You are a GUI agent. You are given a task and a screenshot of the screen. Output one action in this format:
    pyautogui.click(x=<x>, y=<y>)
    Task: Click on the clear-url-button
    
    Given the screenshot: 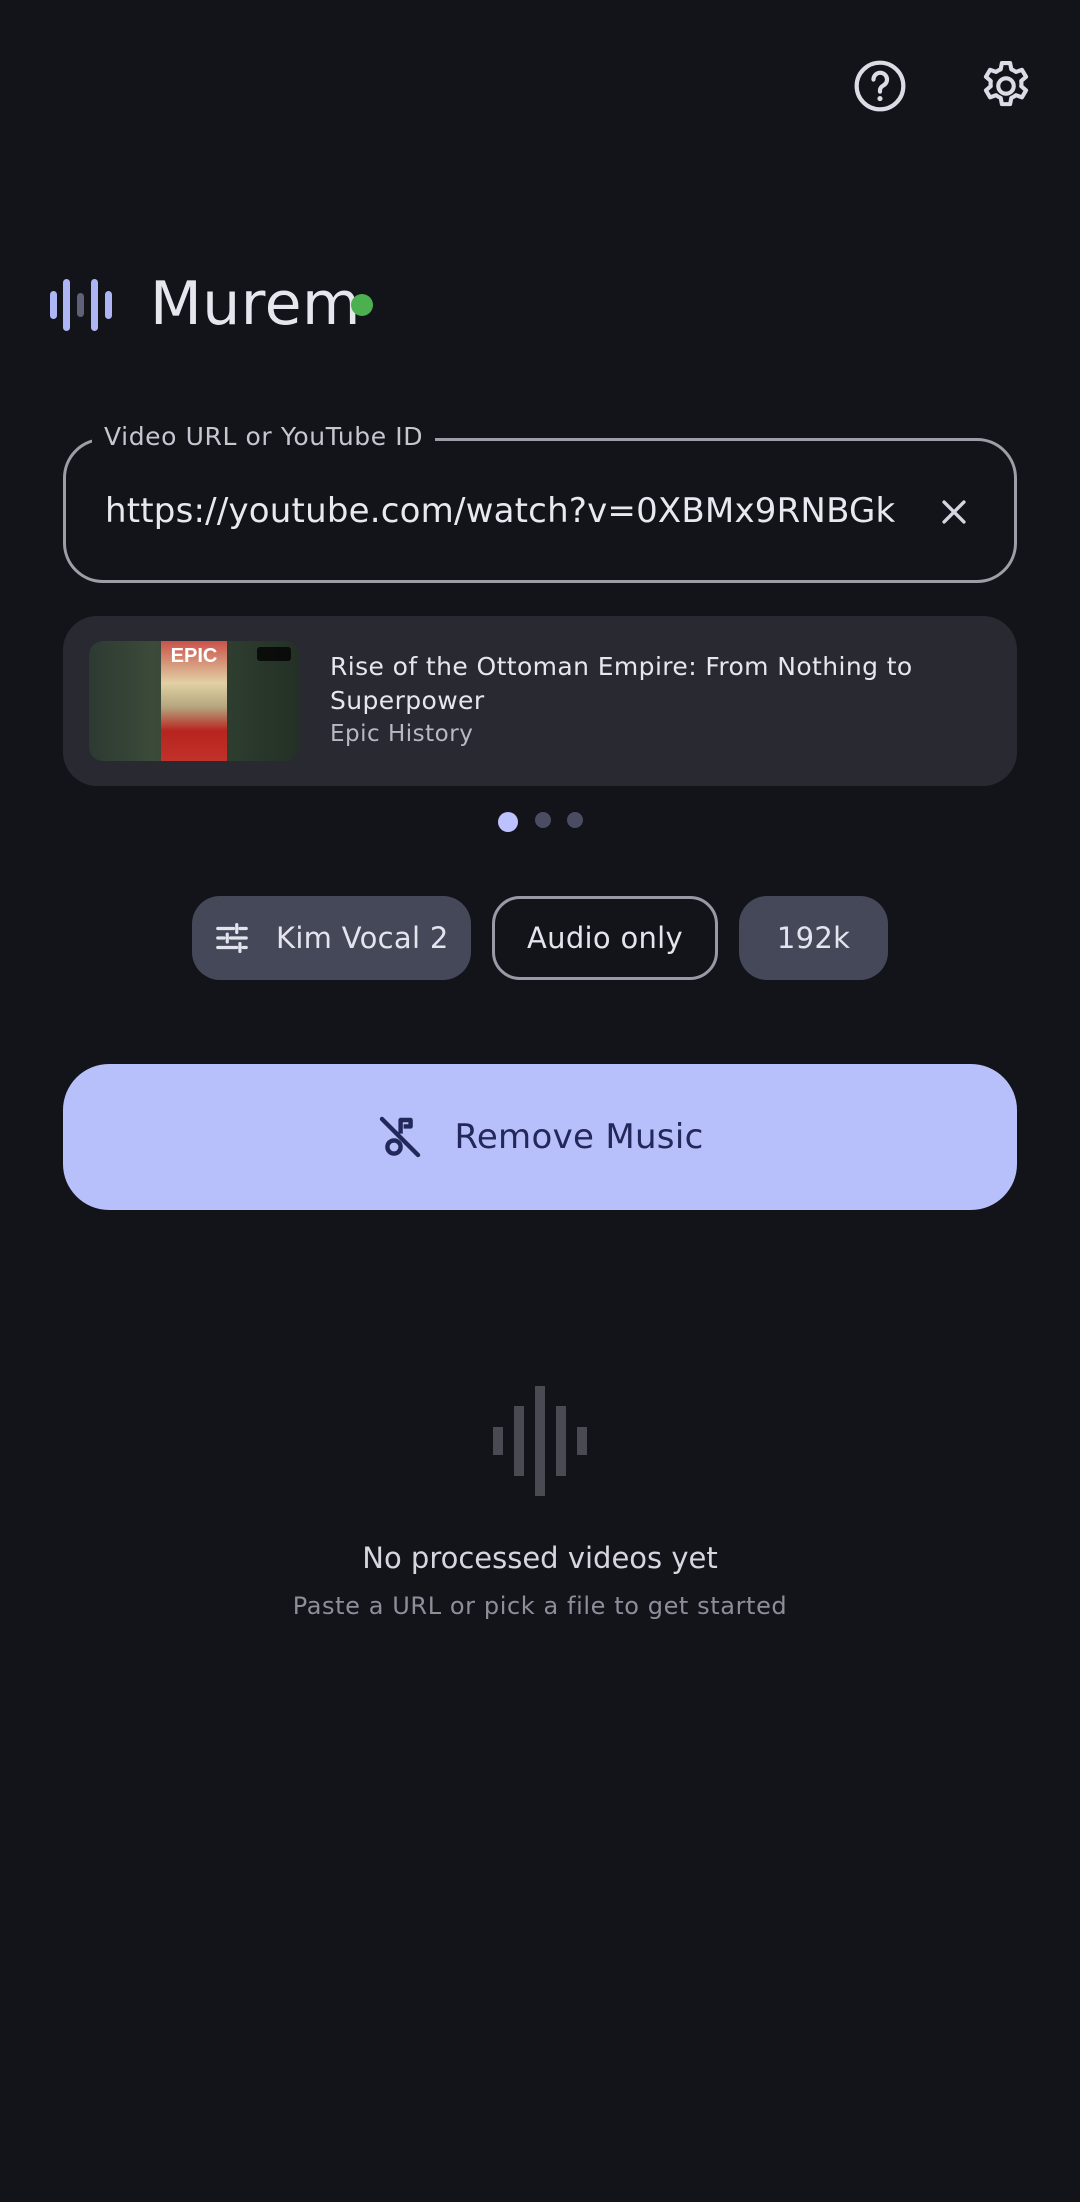 What is the action you would take?
    pyautogui.click(x=954, y=512)
    